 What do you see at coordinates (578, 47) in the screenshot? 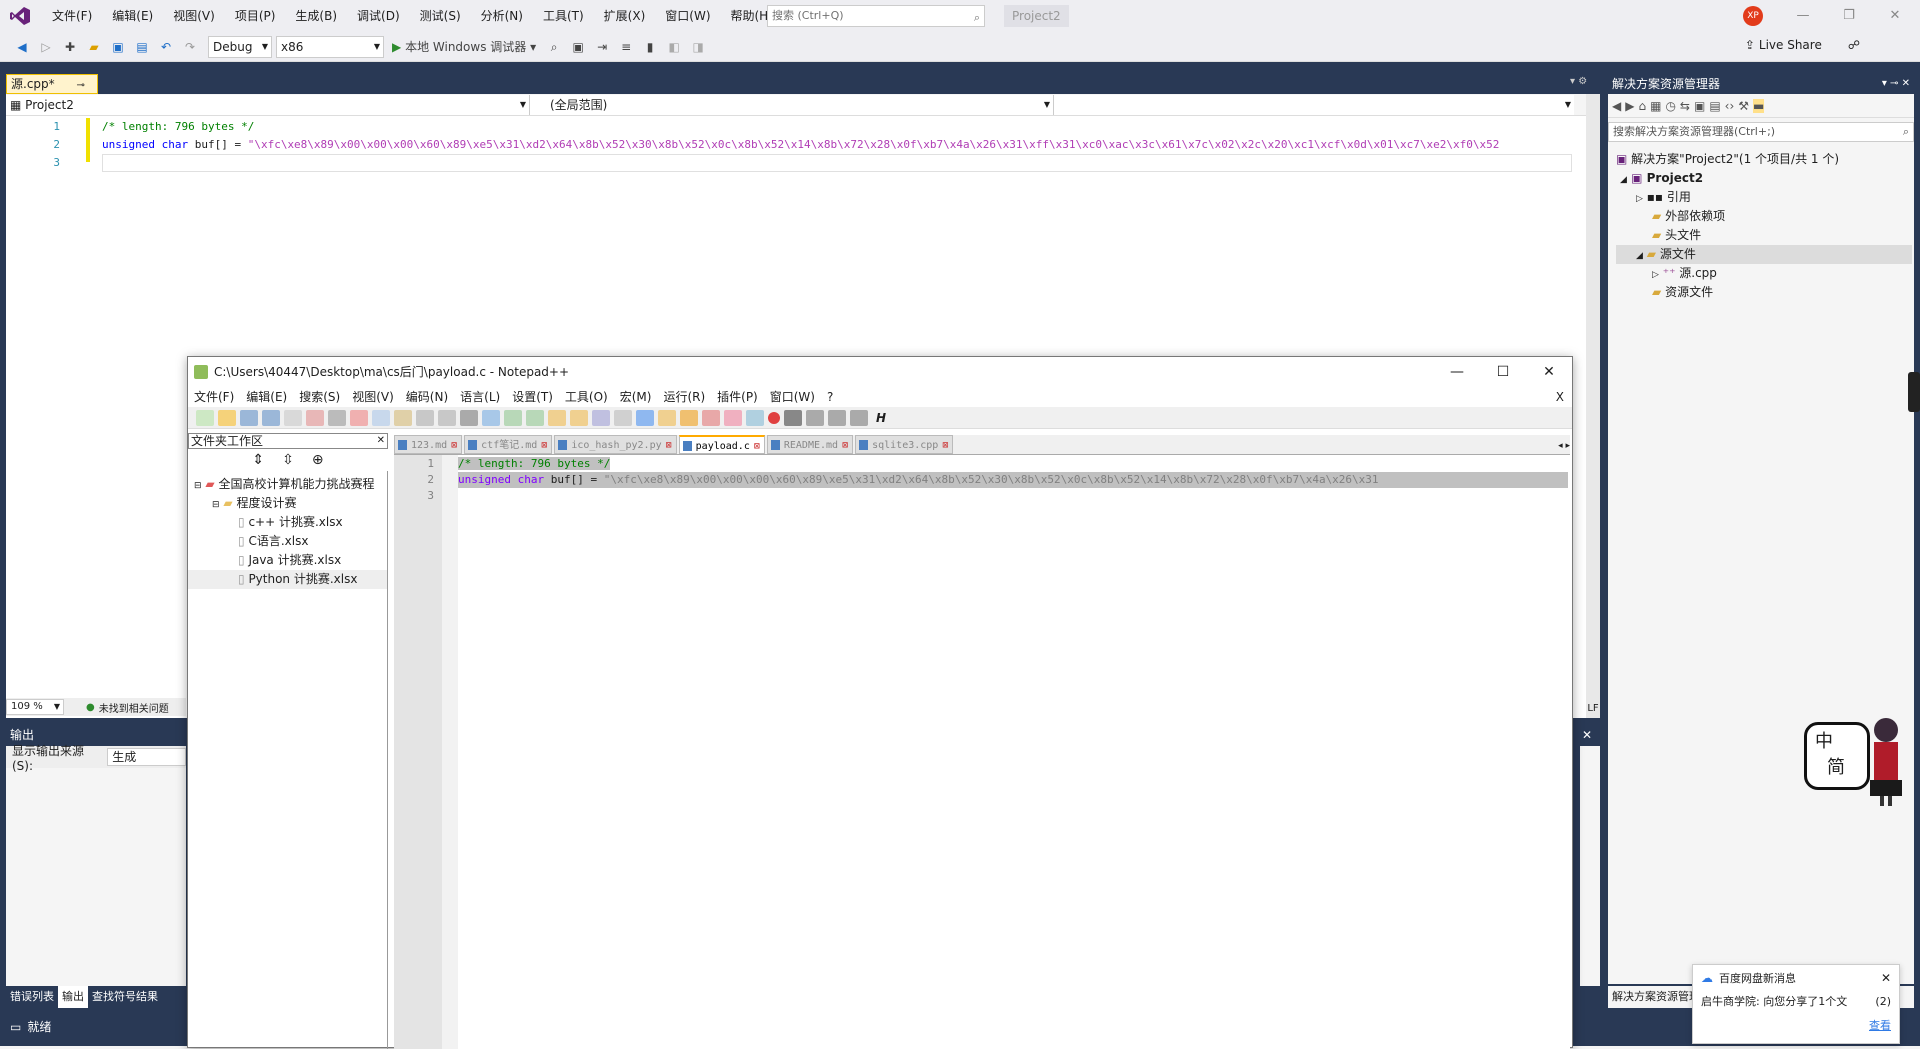
I see `screenshot-icon: ▣` at bounding box center [578, 47].